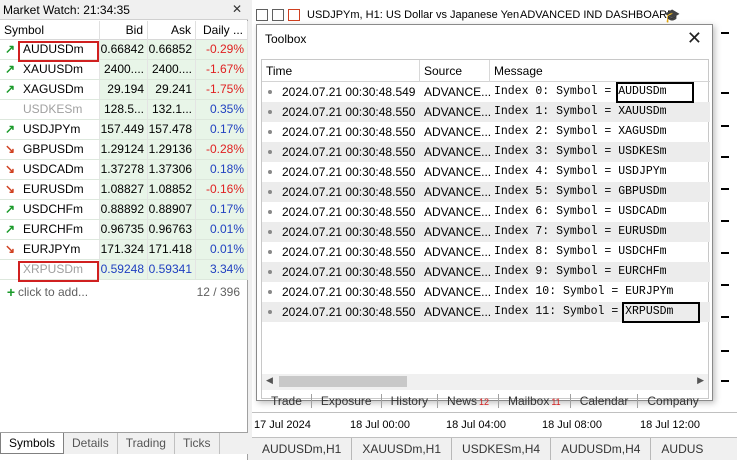 This screenshot has width=737, height=460. What do you see at coordinates (124, 210) in the screenshot?
I see `market-watch-row: ↗ USDCHFm 0.88892 0.88907 0.17%` at bounding box center [124, 210].